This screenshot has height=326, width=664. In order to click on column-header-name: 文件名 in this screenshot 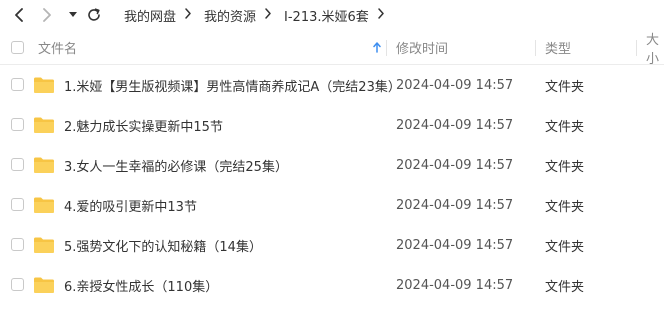, I will do `click(57, 47)`.